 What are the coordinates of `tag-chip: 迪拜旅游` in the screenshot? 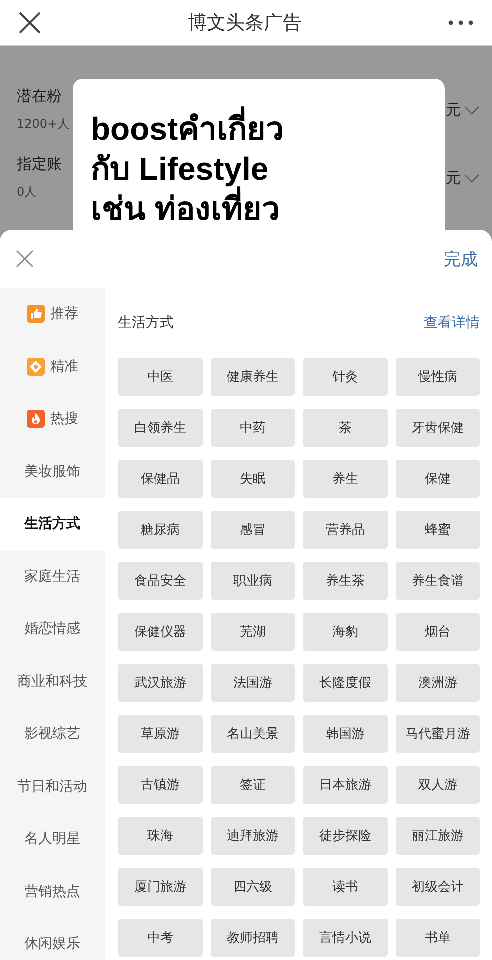 It's located at (252, 836).